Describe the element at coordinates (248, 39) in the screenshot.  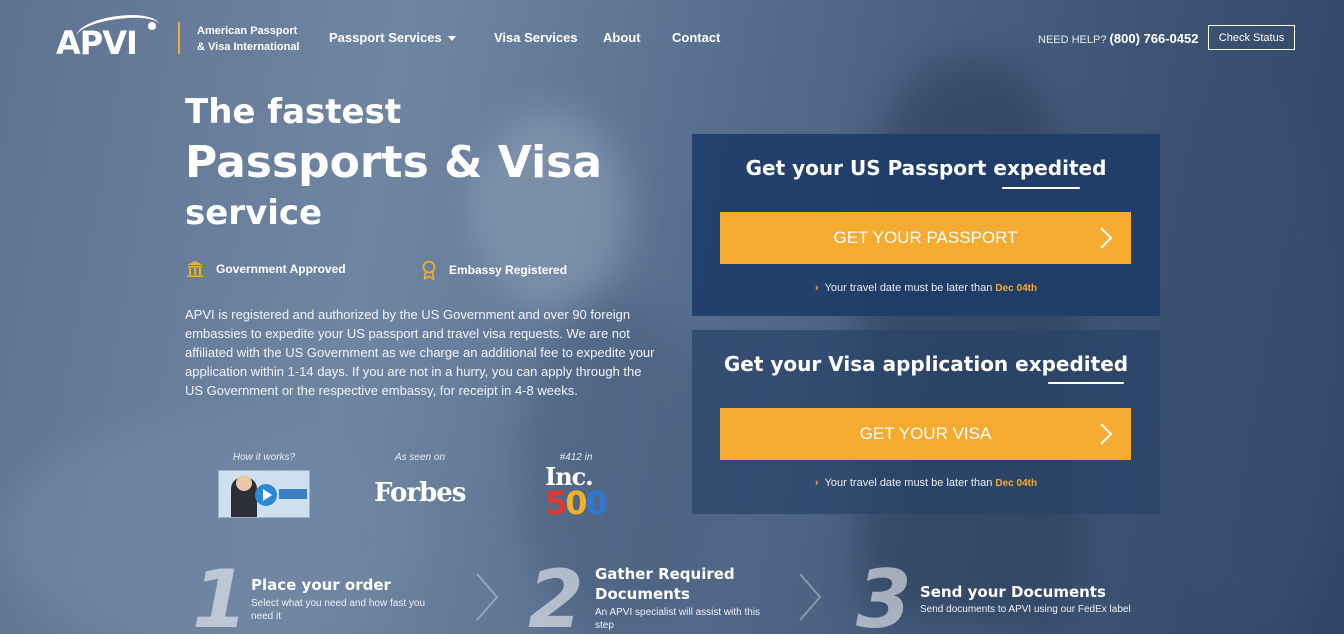
I see `company-name: American Passport & Visa International` at that location.